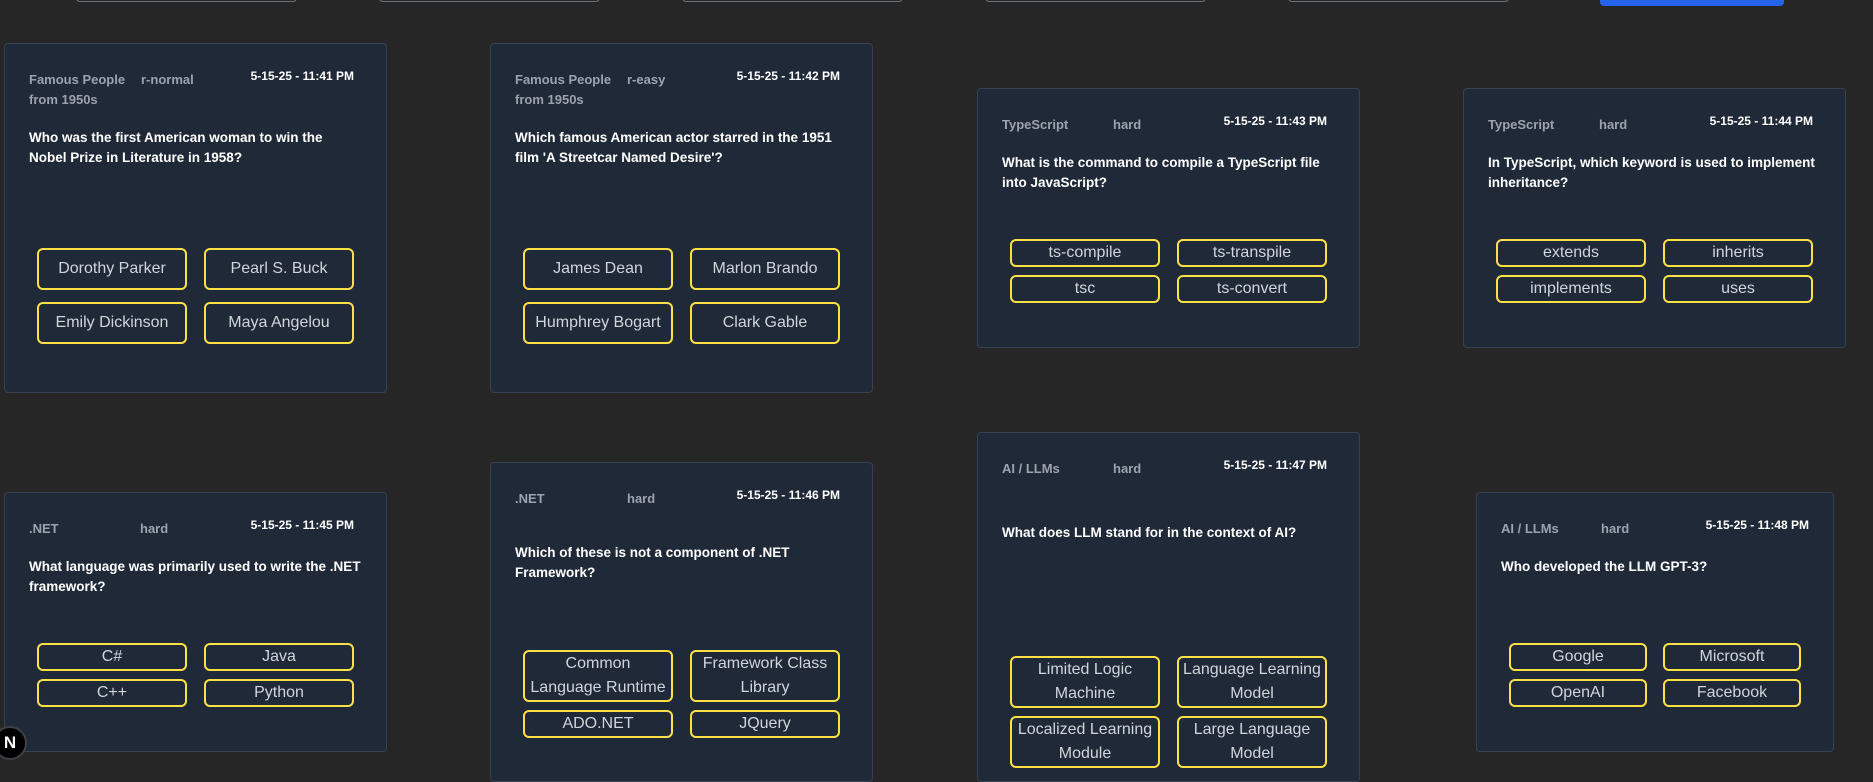  Describe the element at coordinates (598, 269) in the screenshot. I see `answer-button: James Dean` at that location.